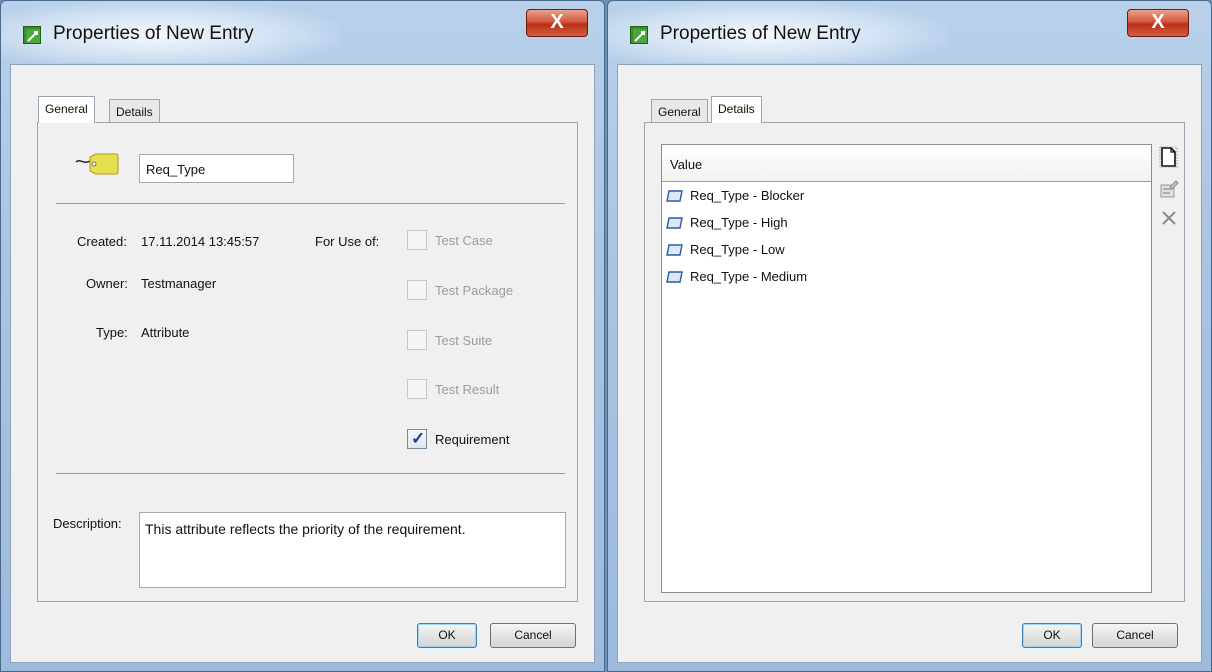 Image resolution: width=1212 pixels, height=672 pixels. What do you see at coordinates (417, 439) in the screenshot?
I see `checkbox-checked` at bounding box center [417, 439].